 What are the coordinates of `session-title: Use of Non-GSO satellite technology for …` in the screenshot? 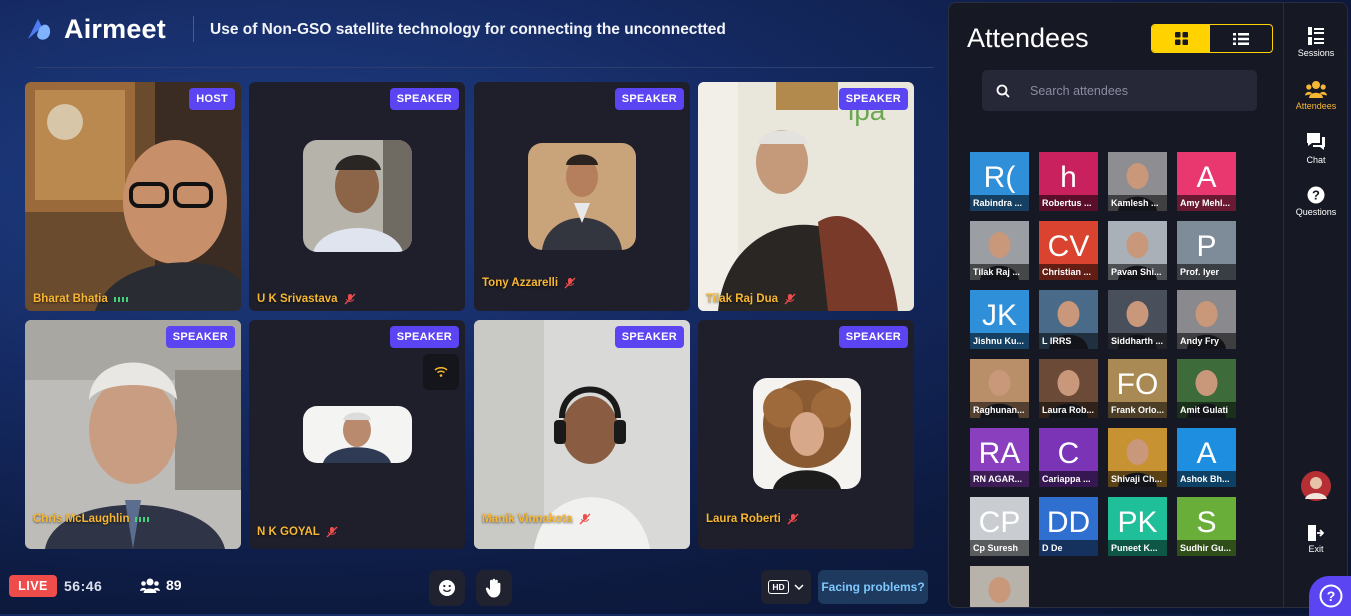 It's located at (468, 29).